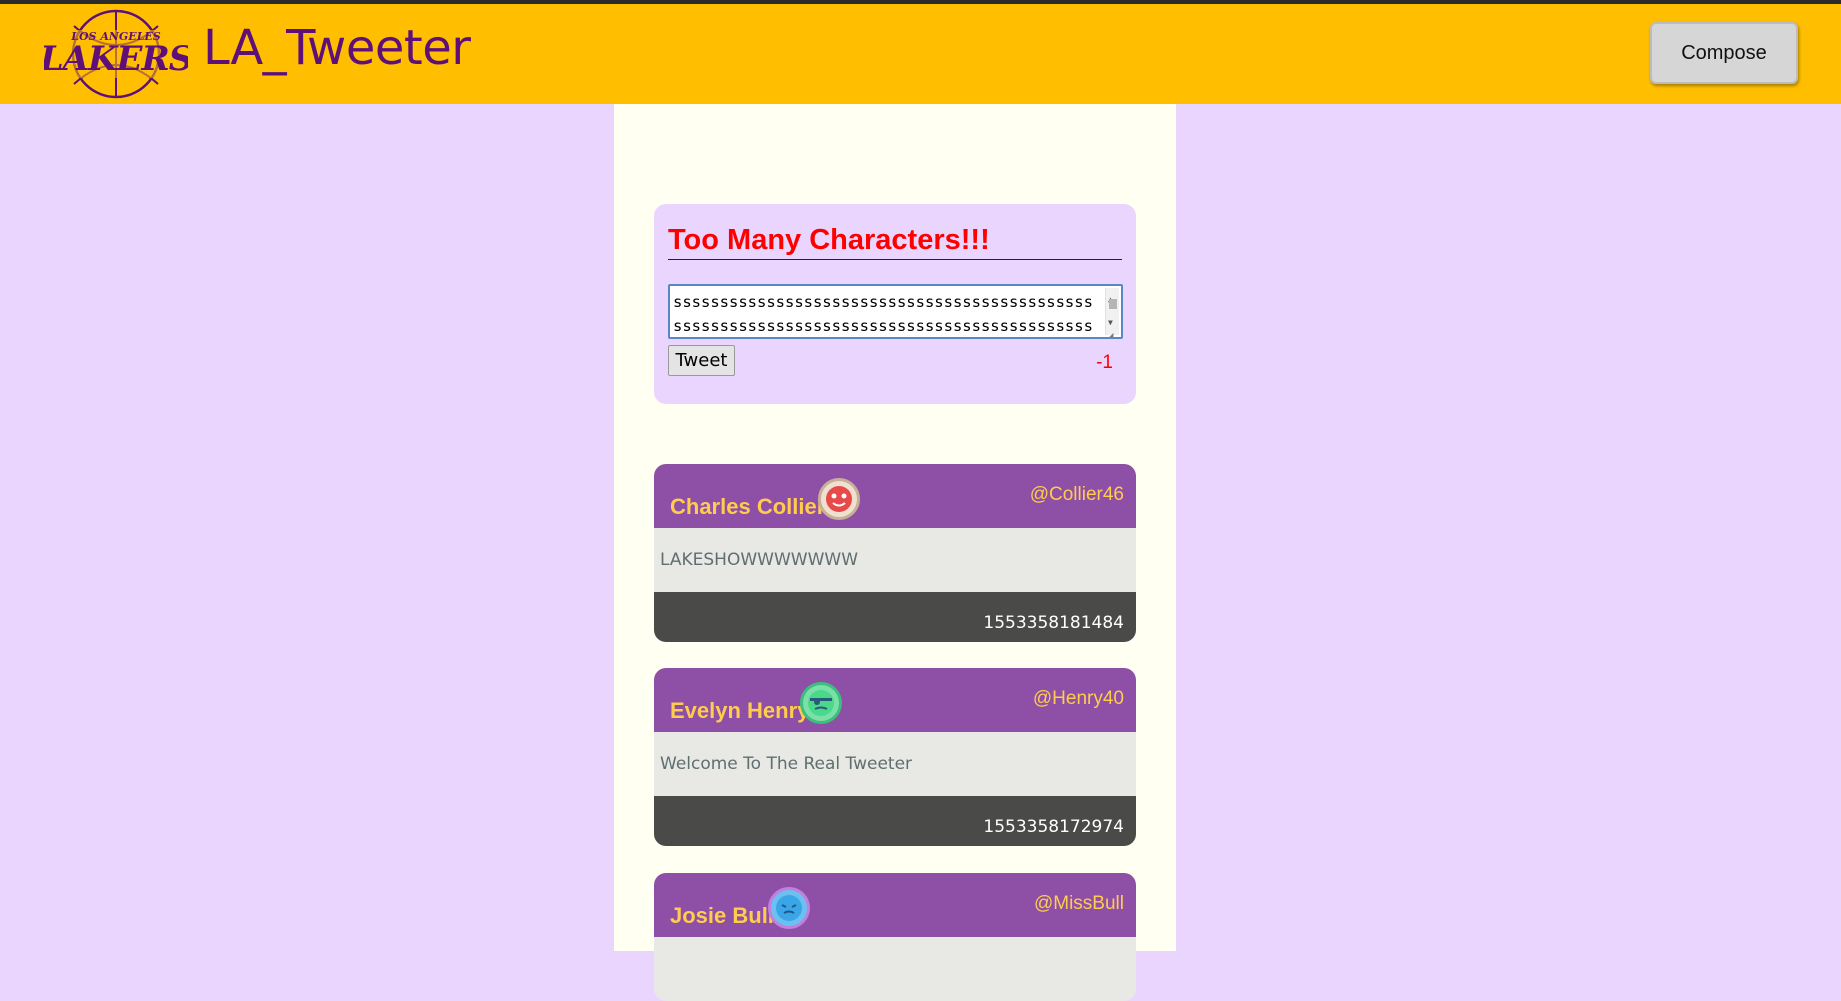 This screenshot has height=1001, width=1841. I want to click on tweet-timestamp: 1553358172974, so click(895, 821).